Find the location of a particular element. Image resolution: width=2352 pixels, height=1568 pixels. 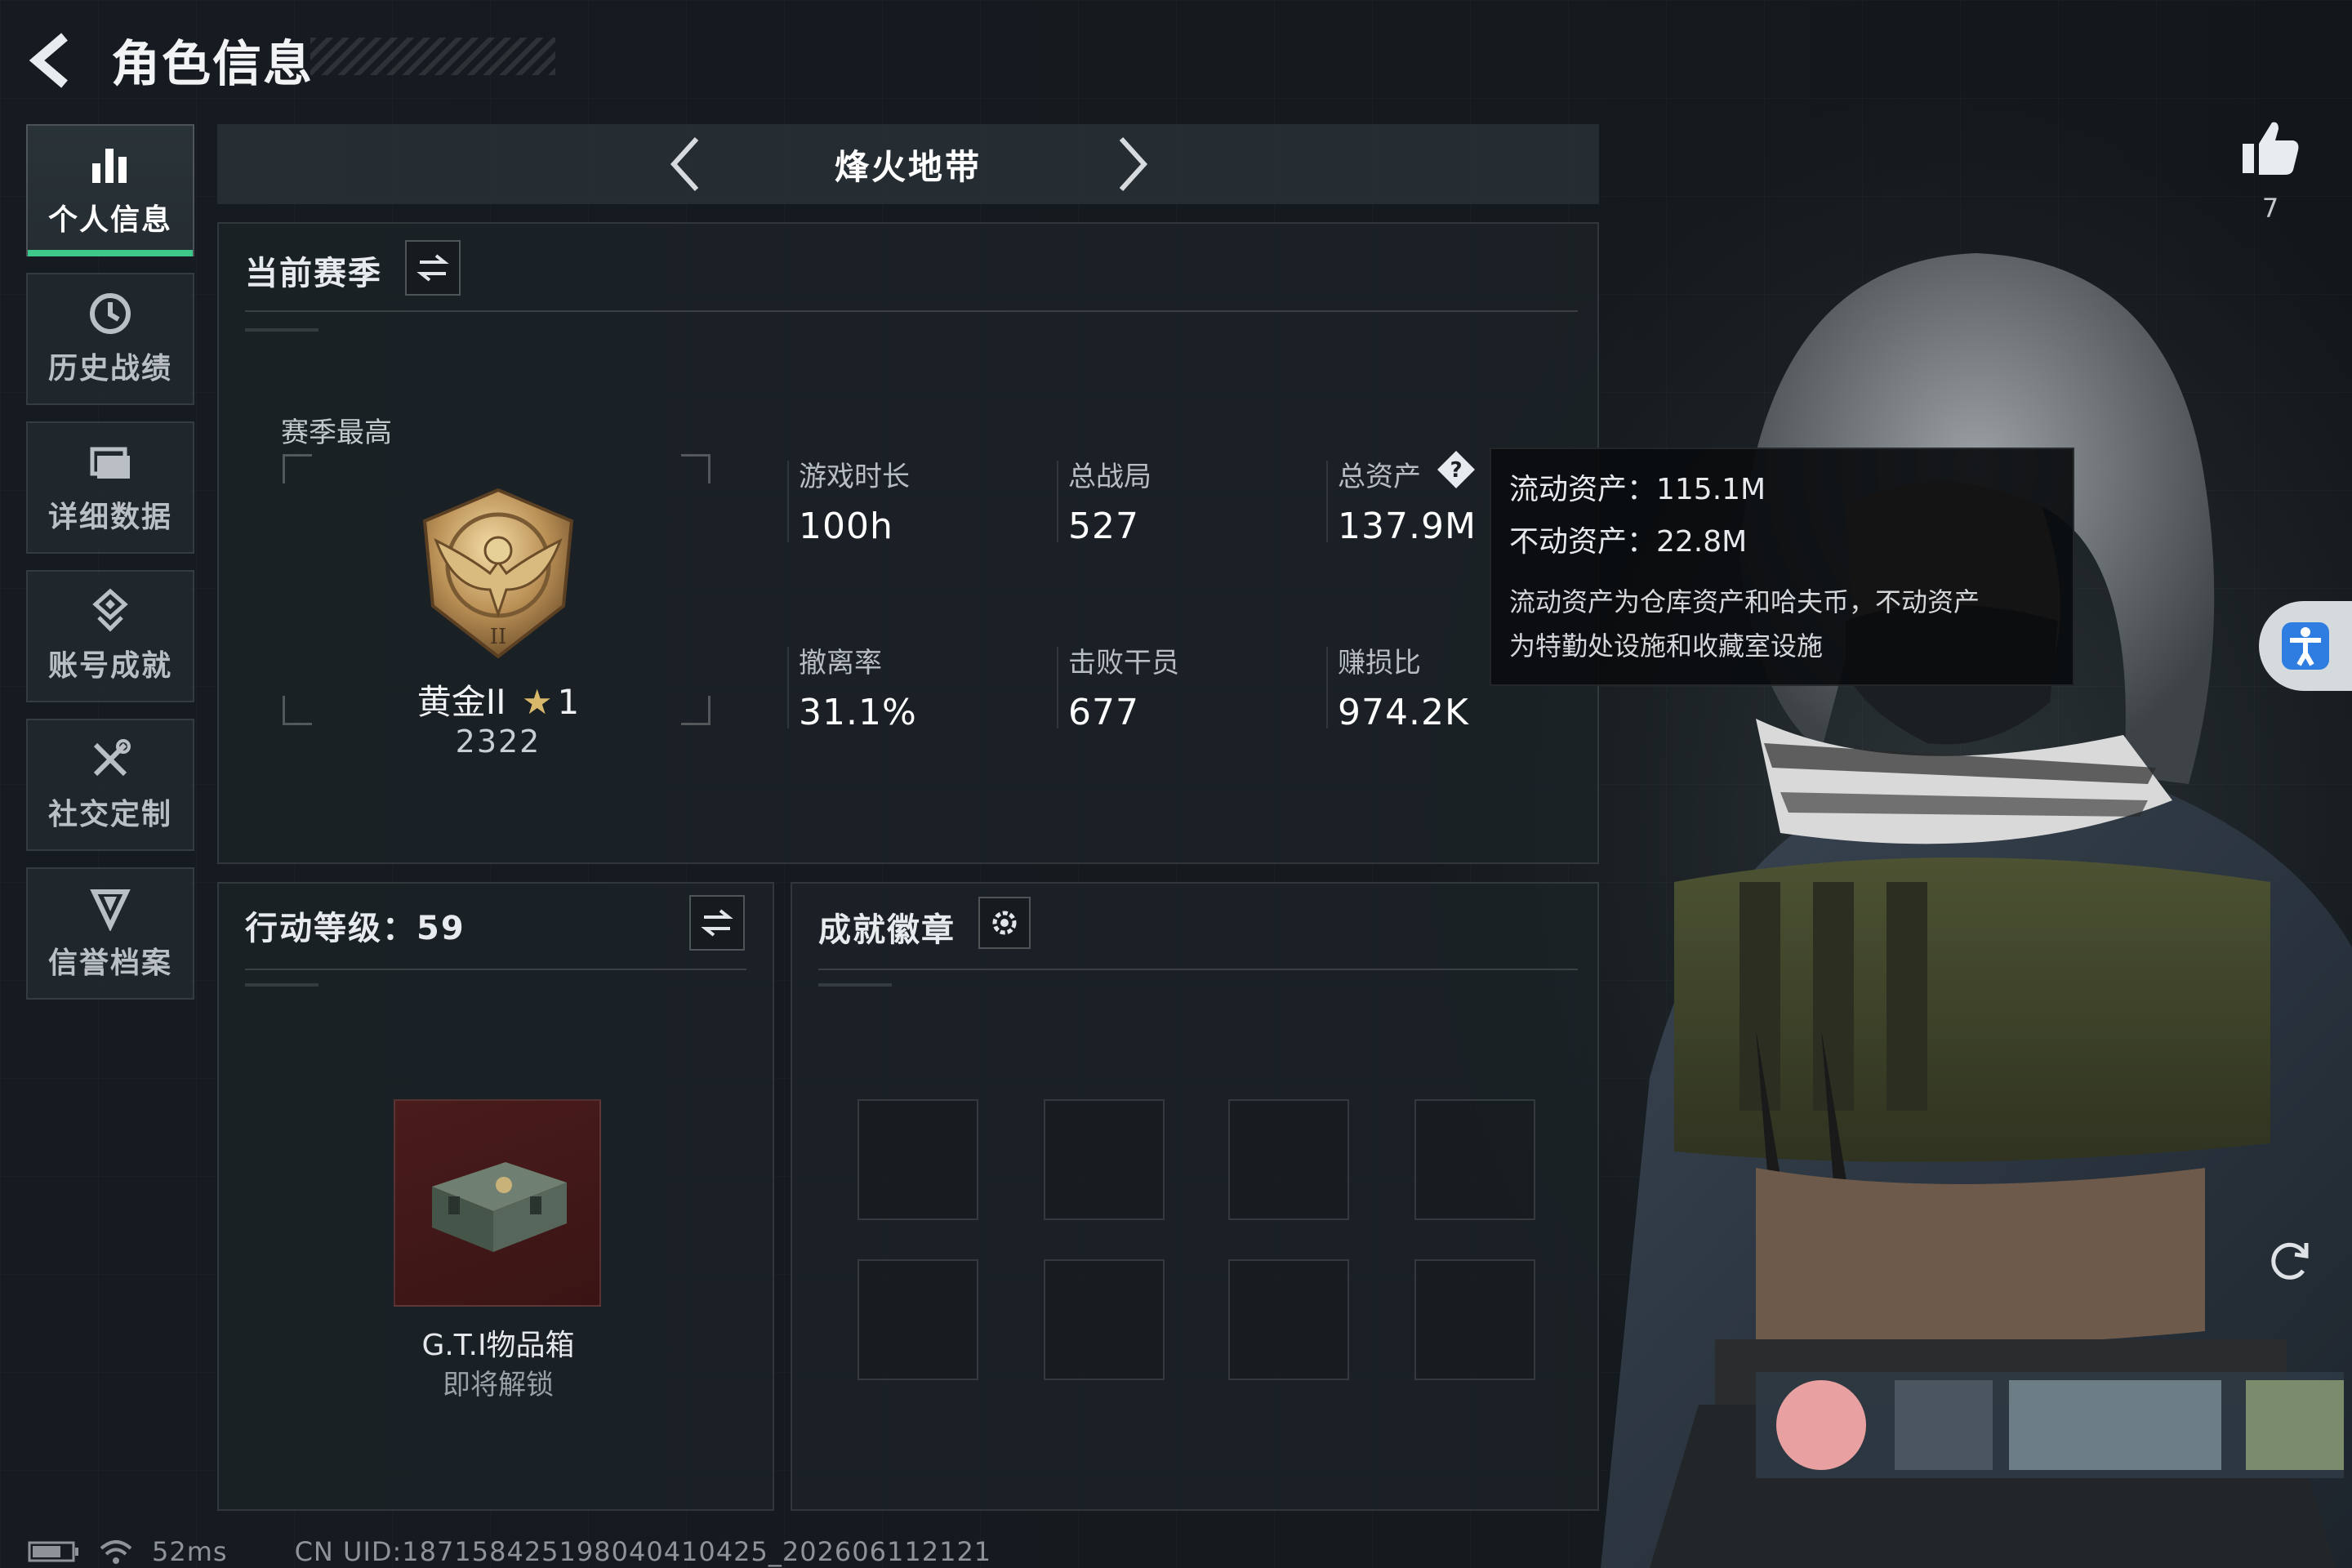

star-icon: ★ is located at coordinates (537, 702).